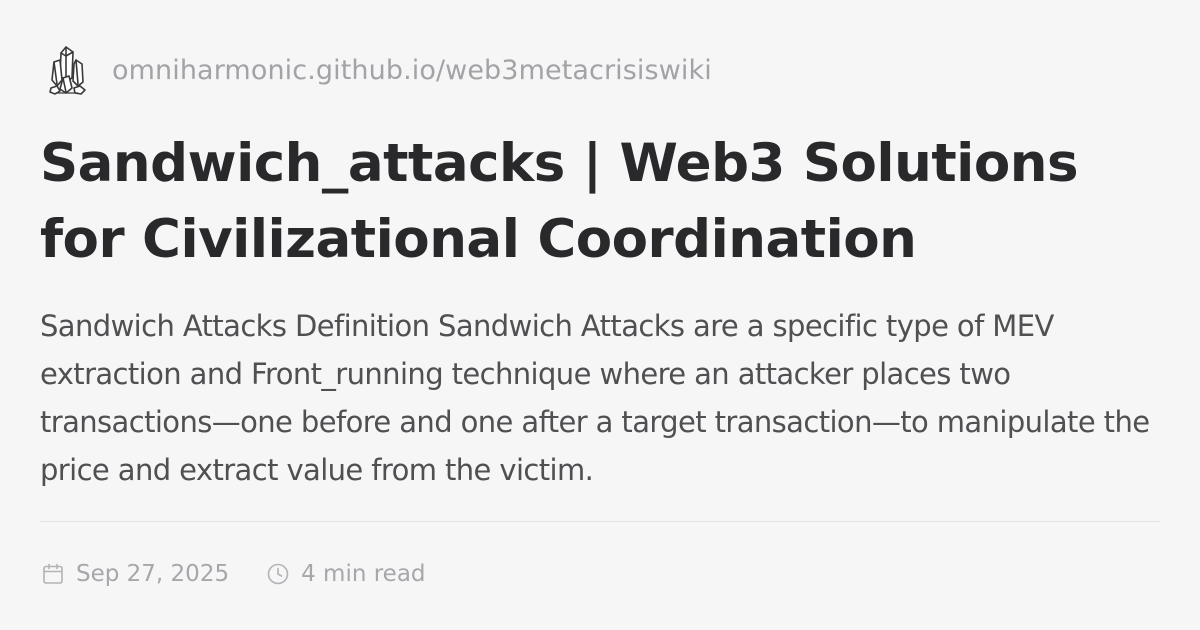  What do you see at coordinates (233, 574) in the screenshot?
I see `article-meta: Sep 27, 2025 4 min read` at bounding box center [233, 574].